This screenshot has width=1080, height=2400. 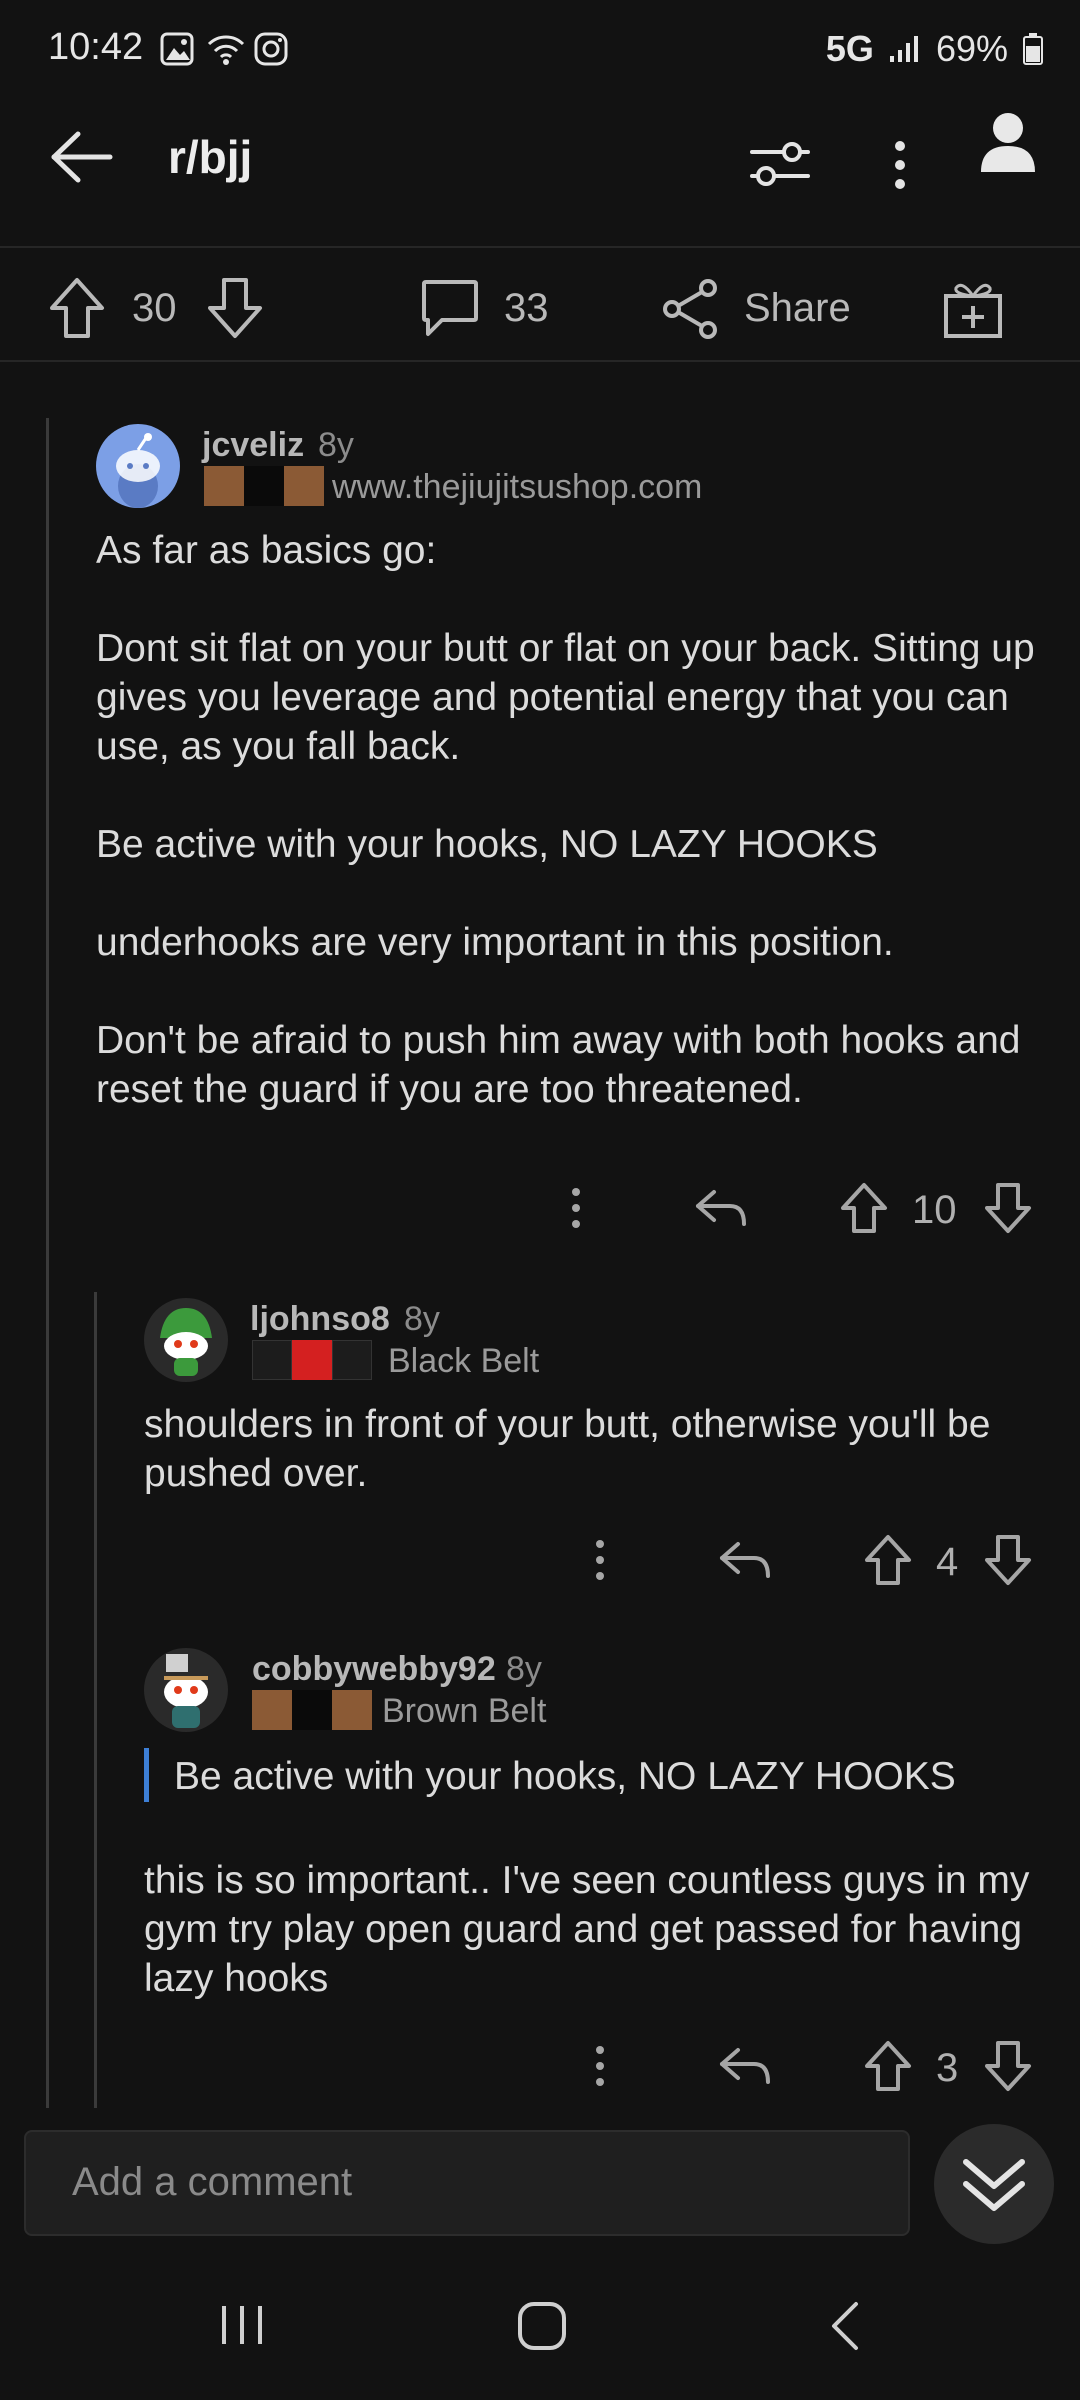 I want to click on comment-flair: Black Belt, so click(x=464, y=1361).